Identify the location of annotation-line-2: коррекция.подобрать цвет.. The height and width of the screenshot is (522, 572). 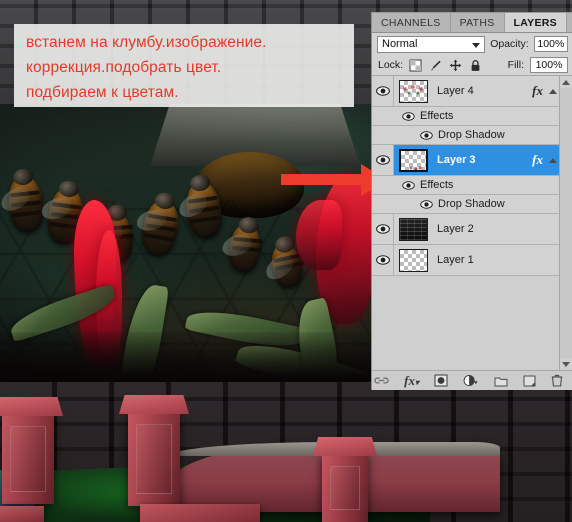
(124, 67).